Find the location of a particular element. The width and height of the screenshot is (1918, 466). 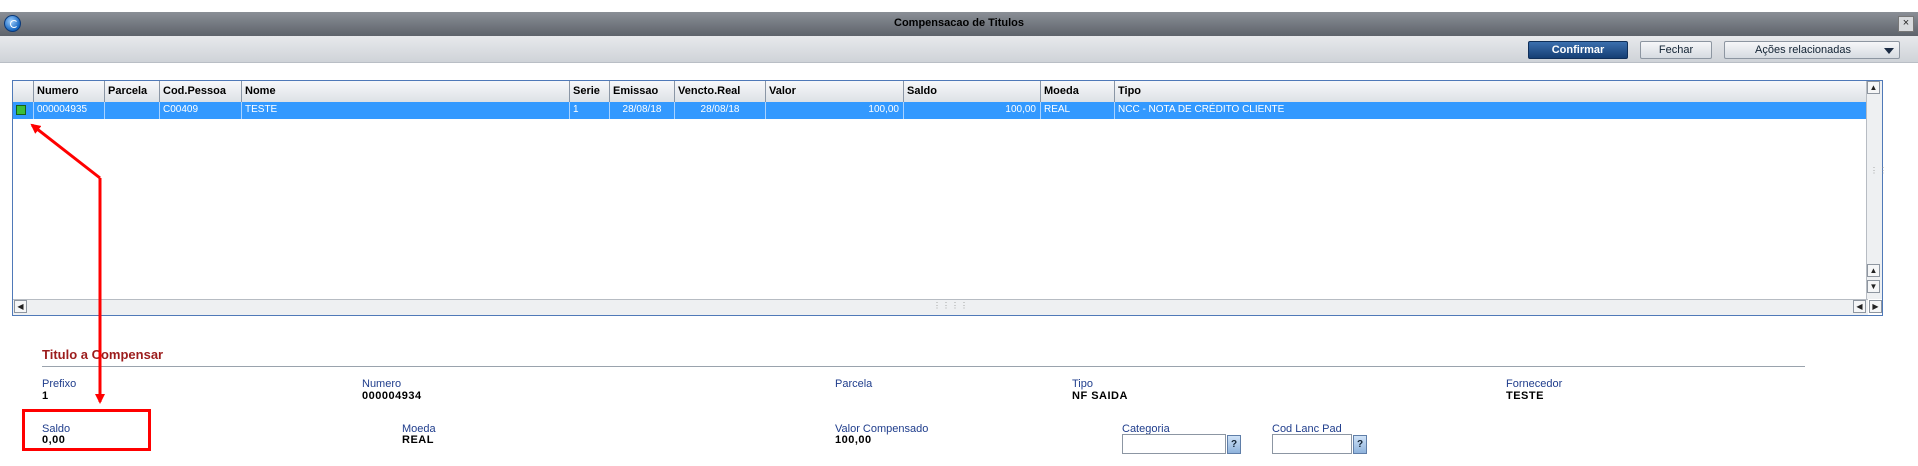

window-title: Compensacao de Titulos is located at coordinates (959, 23).